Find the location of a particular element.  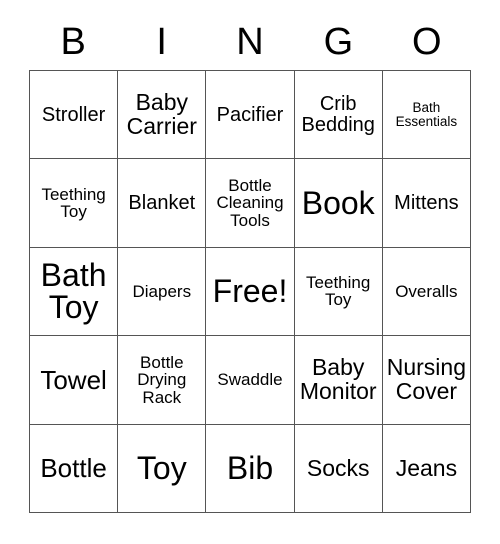

bingo-cell: Bottle Cleaning Tools is located at coordinates (250, 203).